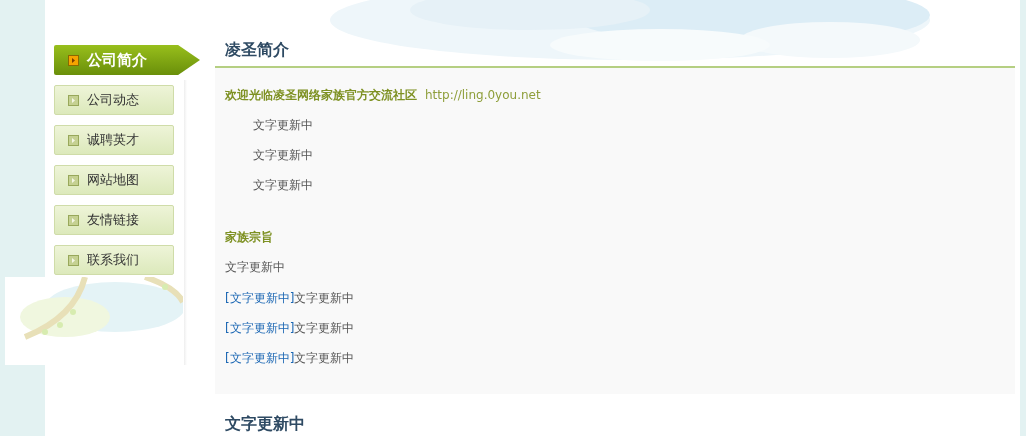  Describe the element at coordinates (114, 140) in the screenshot. I see `menu-item: 诚聘英才` at that location.